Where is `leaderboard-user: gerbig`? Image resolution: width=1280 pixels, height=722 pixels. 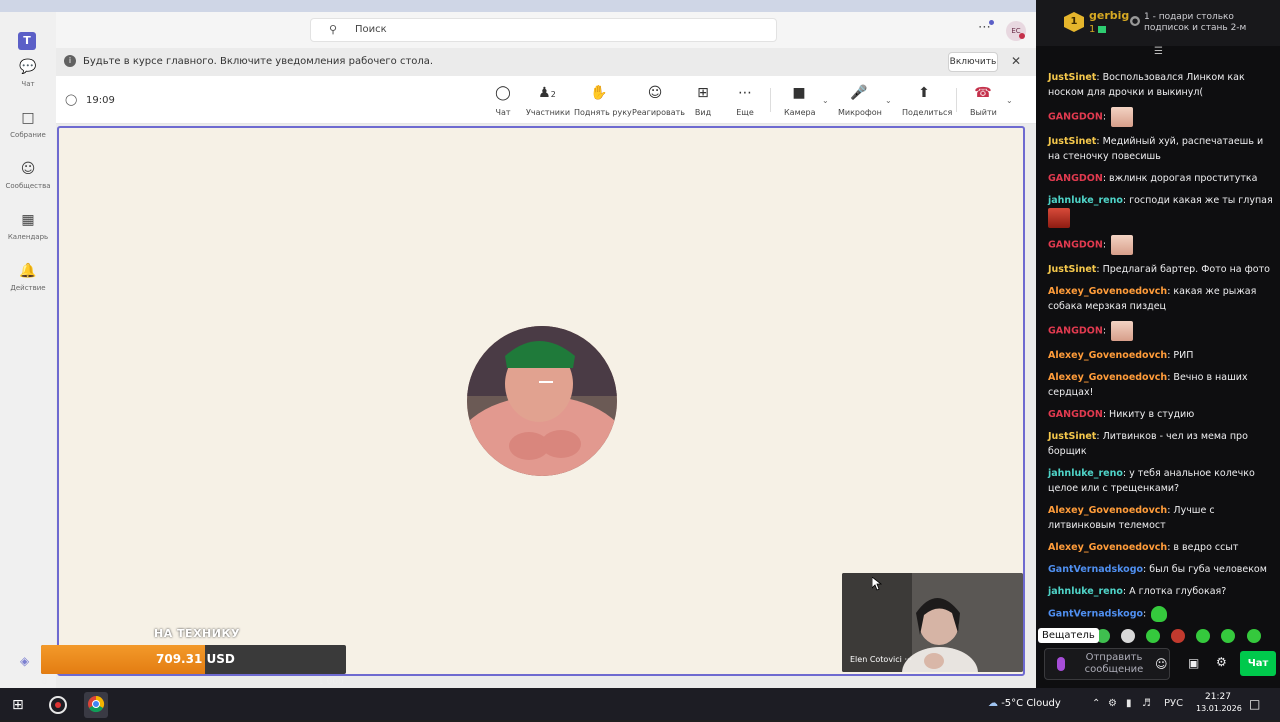 leaderboard-user: gerbig is located at coordinates (1109, 15).